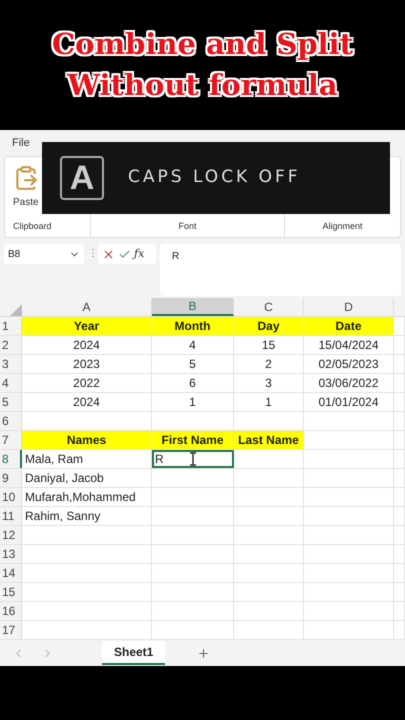 The height and width of the screenshot is (720, 405). What do you see at coordinates (342, 226) in the screenshot?
I see `group-label: Alignment` at bounding box center [342, 226].